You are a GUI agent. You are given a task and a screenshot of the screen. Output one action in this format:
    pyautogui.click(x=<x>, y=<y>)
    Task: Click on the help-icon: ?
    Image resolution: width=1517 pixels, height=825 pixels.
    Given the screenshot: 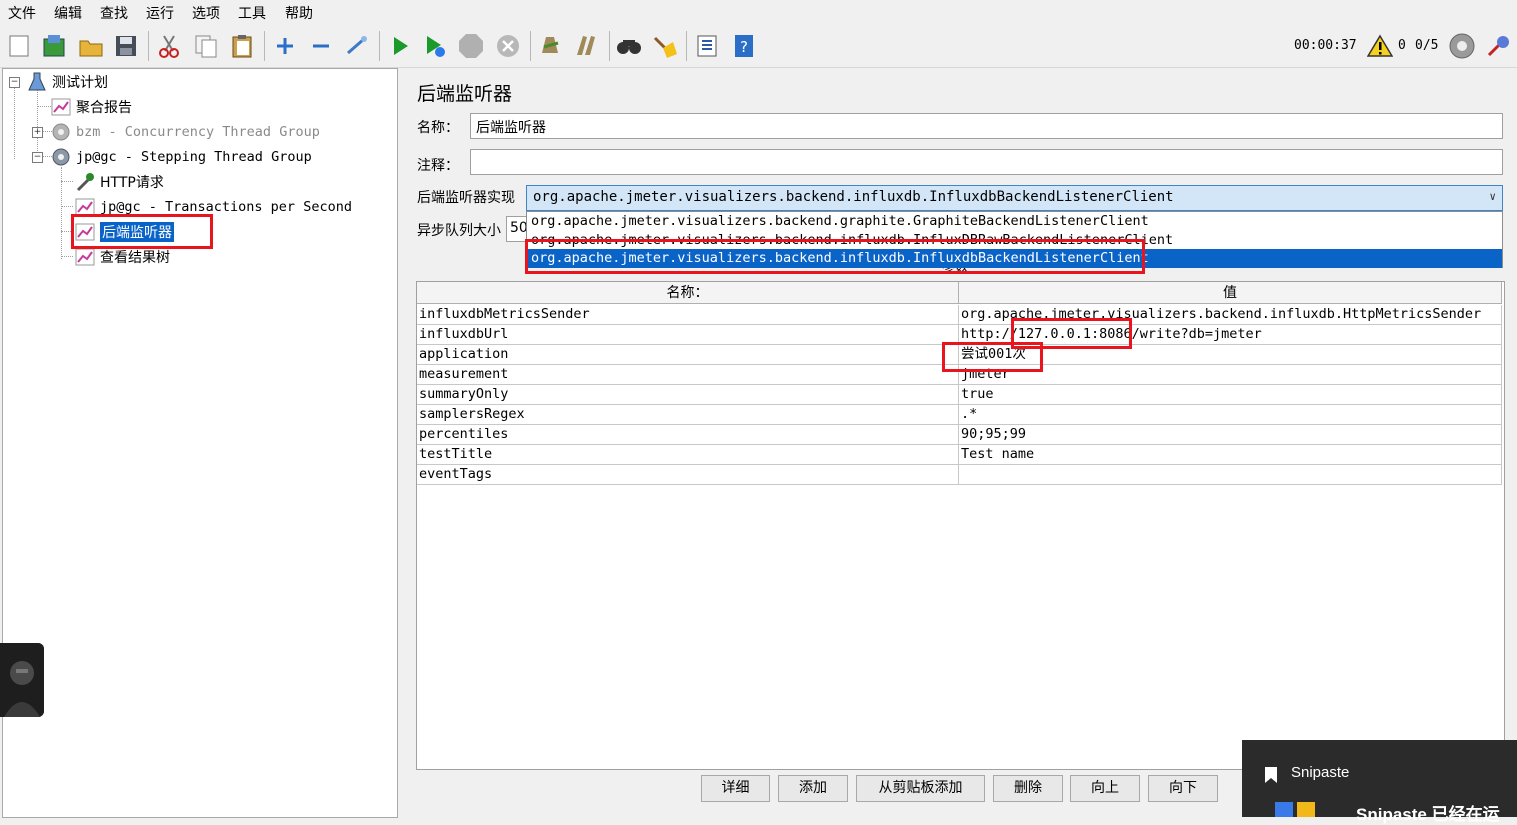 What is the action you would take?
    pyautogui.click(x=744, y=46)
    